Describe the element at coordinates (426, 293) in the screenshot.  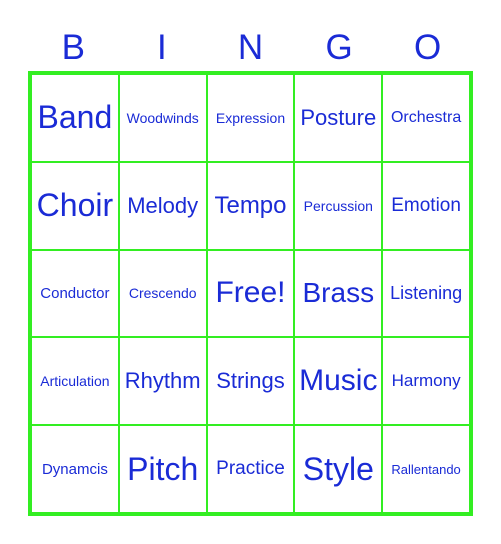
I see `bingo-cell: Listening` at that location.